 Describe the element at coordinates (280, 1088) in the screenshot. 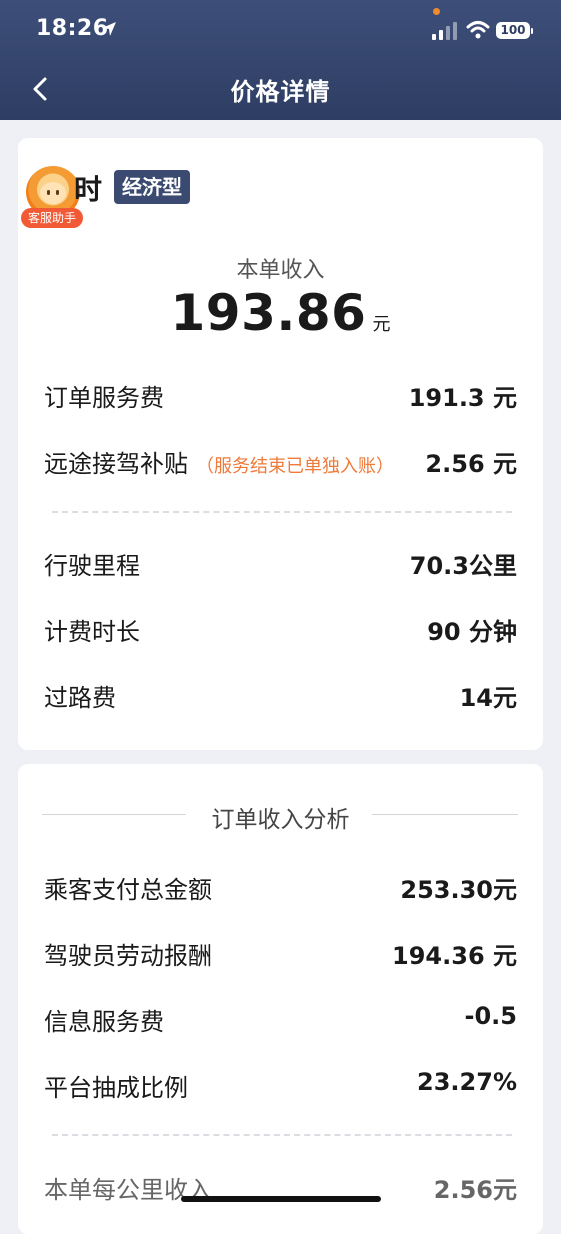

I see `analysis-row-commission: 平台抽成比例 23.27%` at that location.